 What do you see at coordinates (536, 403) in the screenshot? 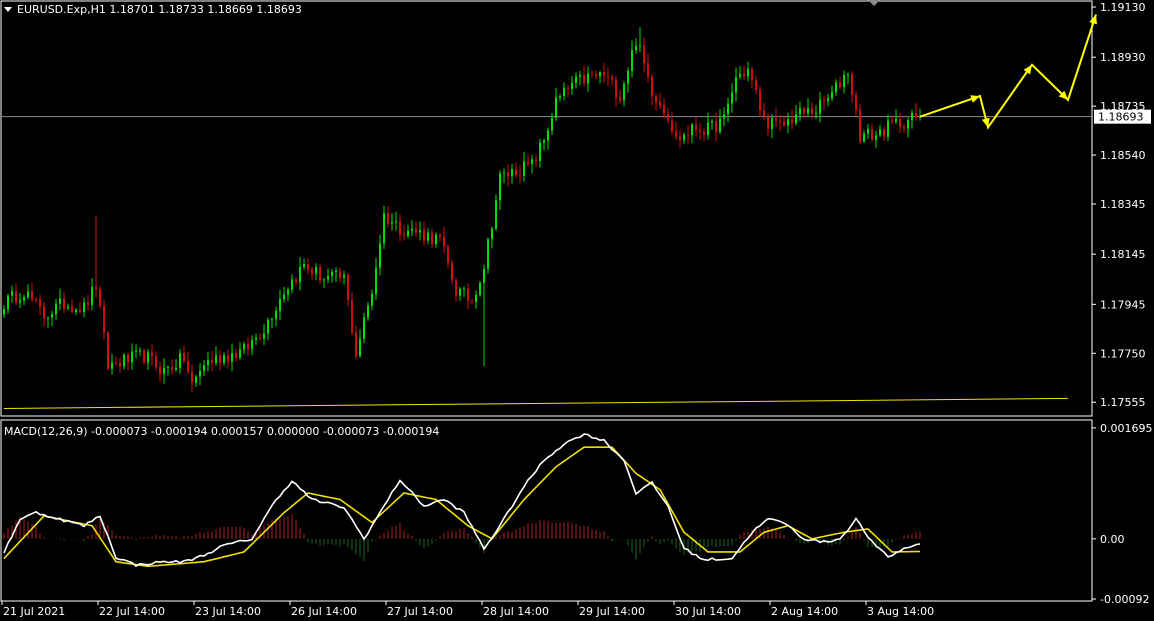
I see `trendline` at bounding box center [536, 403].